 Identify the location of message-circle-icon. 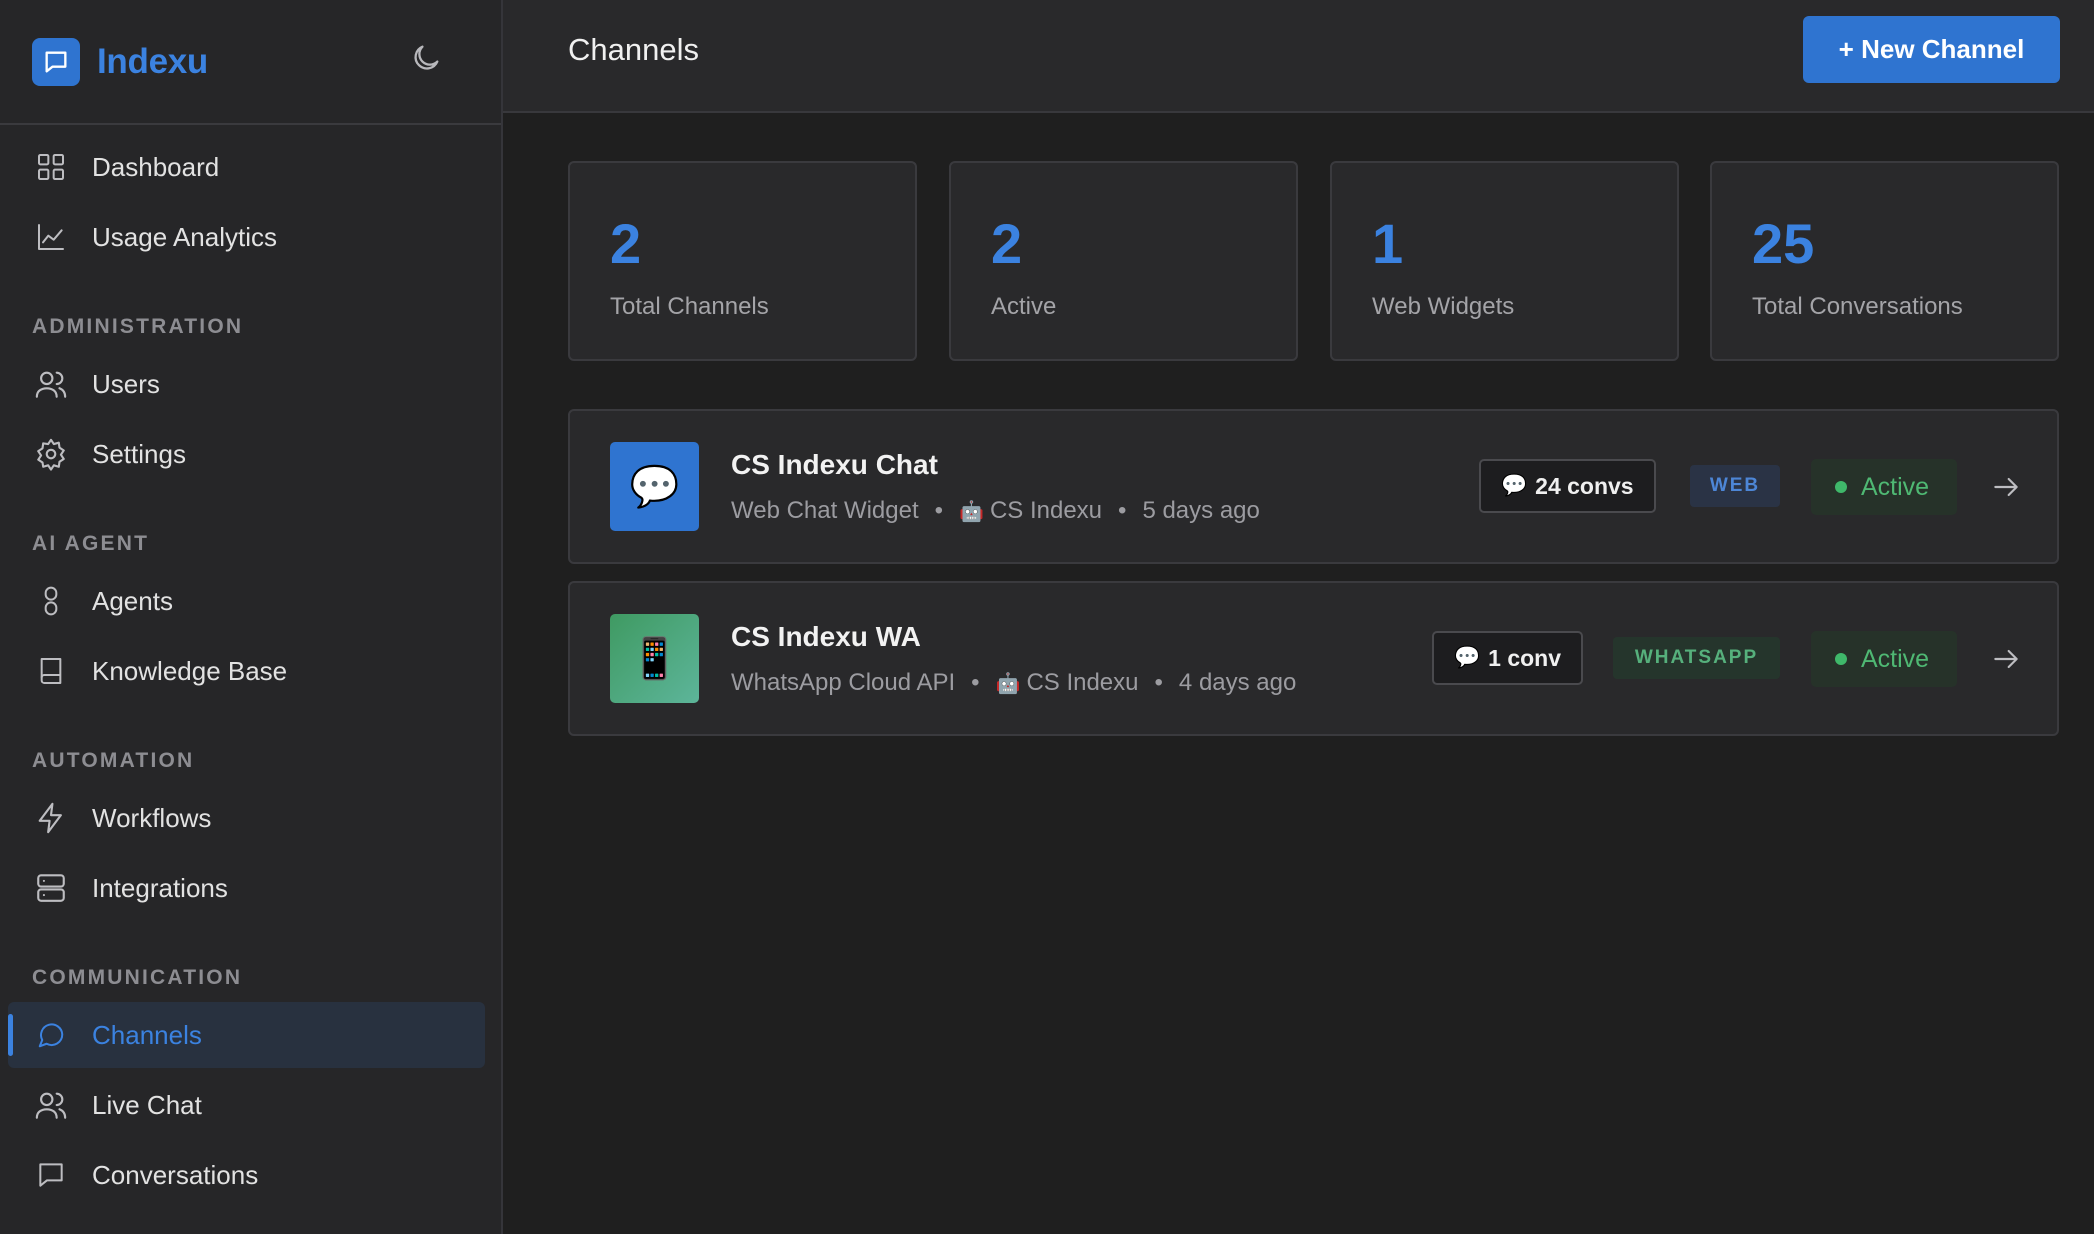
(51, 1035).